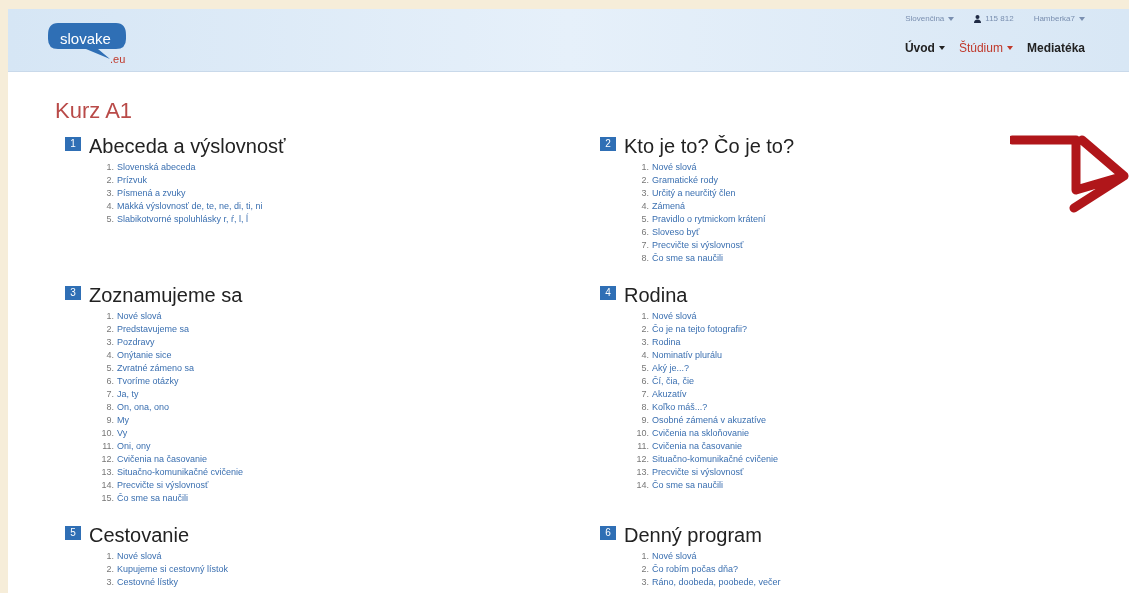  I want to click on top-link: Slovenčina, so click(930, 19).